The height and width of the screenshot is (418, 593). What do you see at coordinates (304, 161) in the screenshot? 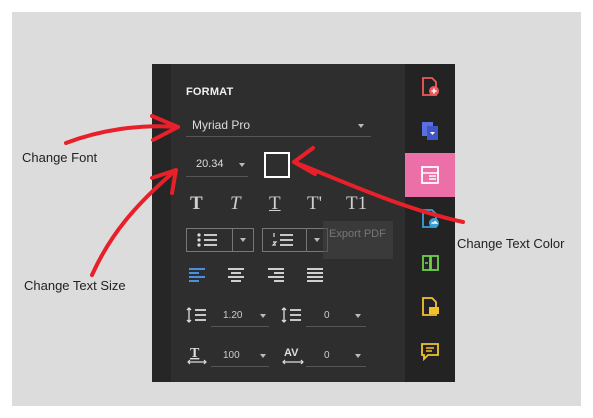
I see `arrowhead-color` at bounding box center [304, 161].